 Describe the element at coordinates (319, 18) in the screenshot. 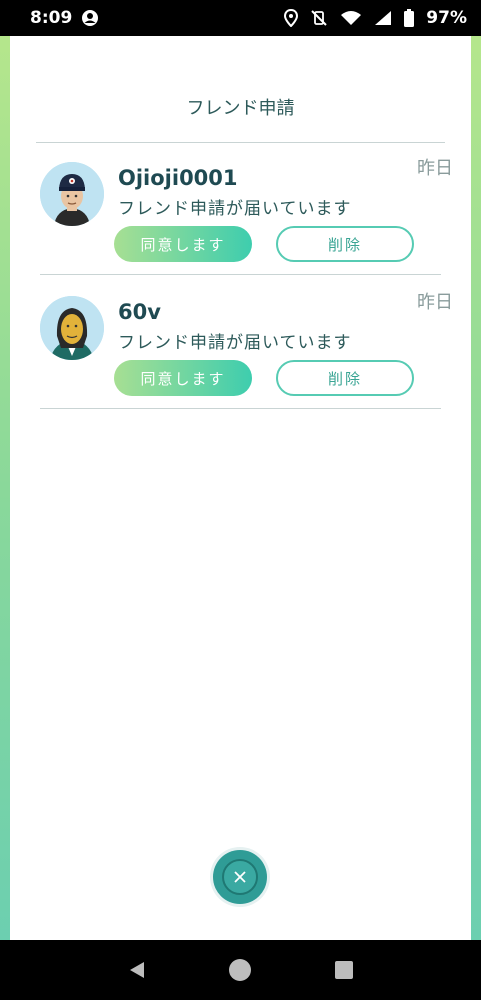

I see `vibrate-off-icon` at that location.